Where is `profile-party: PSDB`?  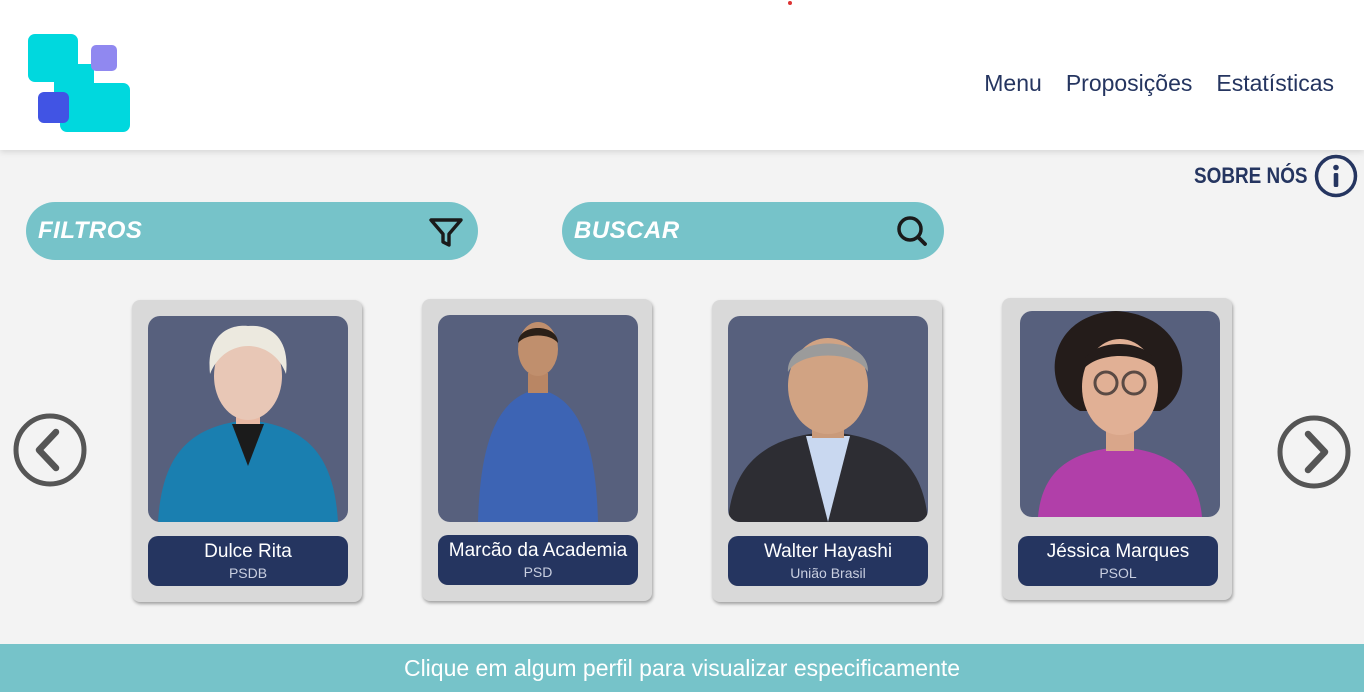
profile-party: PSDB is located at coordinates (248, 573).